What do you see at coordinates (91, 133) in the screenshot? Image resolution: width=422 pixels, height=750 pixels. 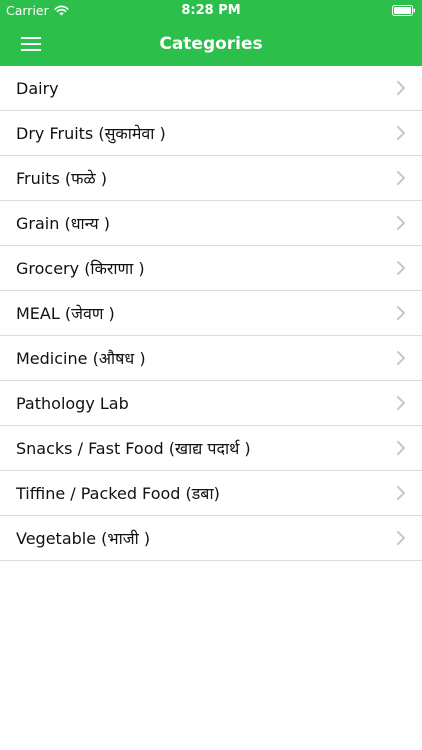 I see `category-label: Dry Fruits (सुकामेवा )` at bounding box center [91, 133].